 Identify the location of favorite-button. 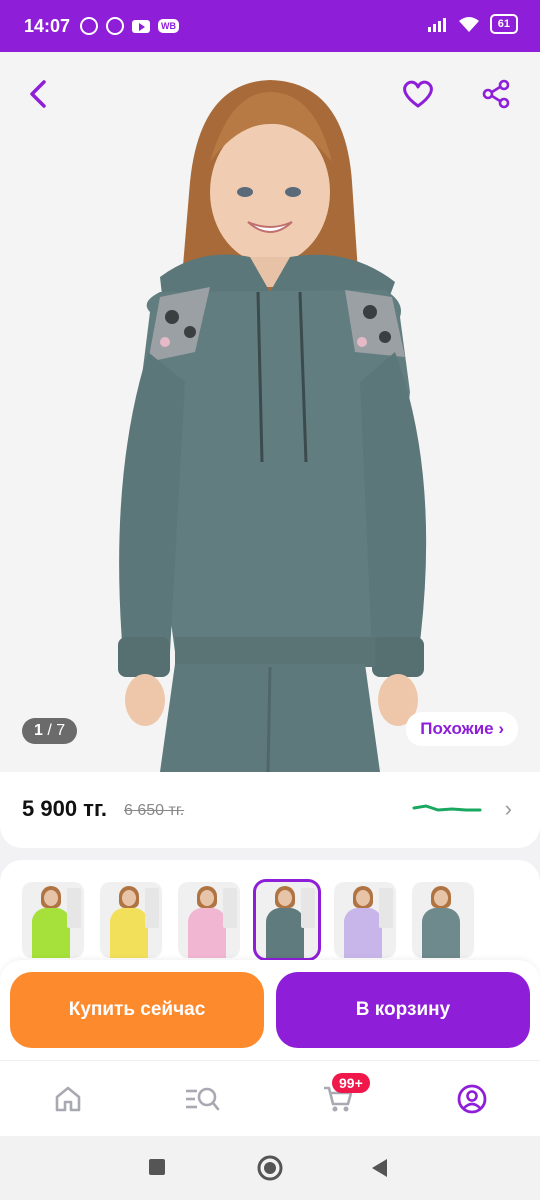
(418, 94).